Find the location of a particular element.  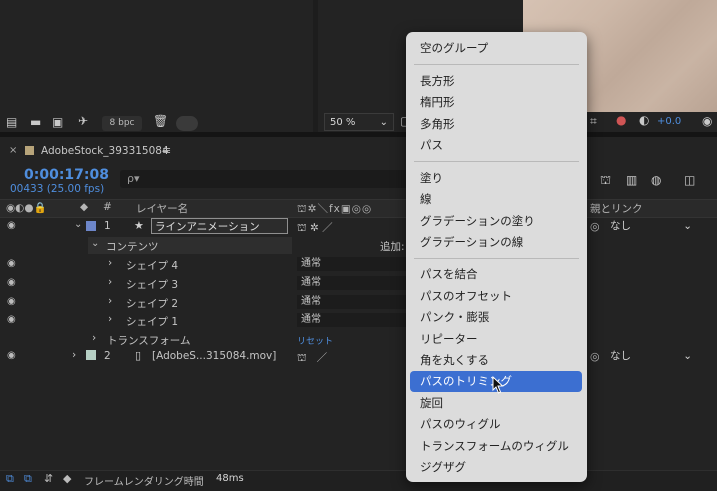

menu-item-offset-paths: パスのオフセット is located at coordinates (466, 296).